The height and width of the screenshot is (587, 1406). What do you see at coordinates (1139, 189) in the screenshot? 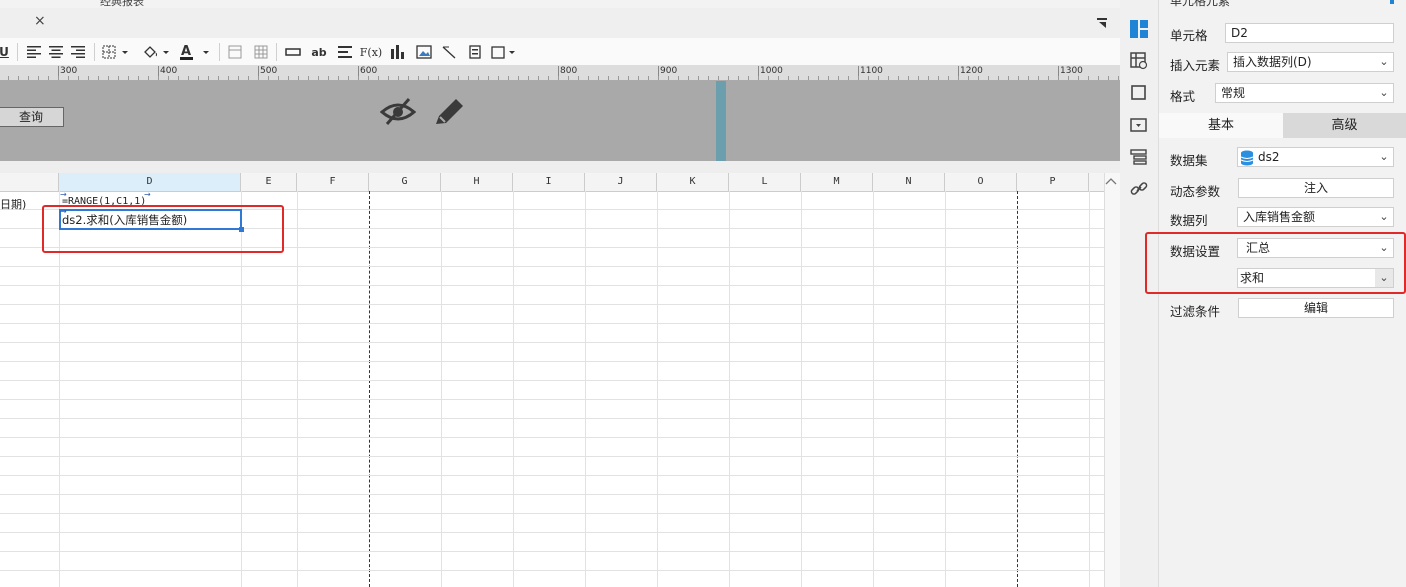
I see `hyperlink-icon` at bounding box center [1139, 189].